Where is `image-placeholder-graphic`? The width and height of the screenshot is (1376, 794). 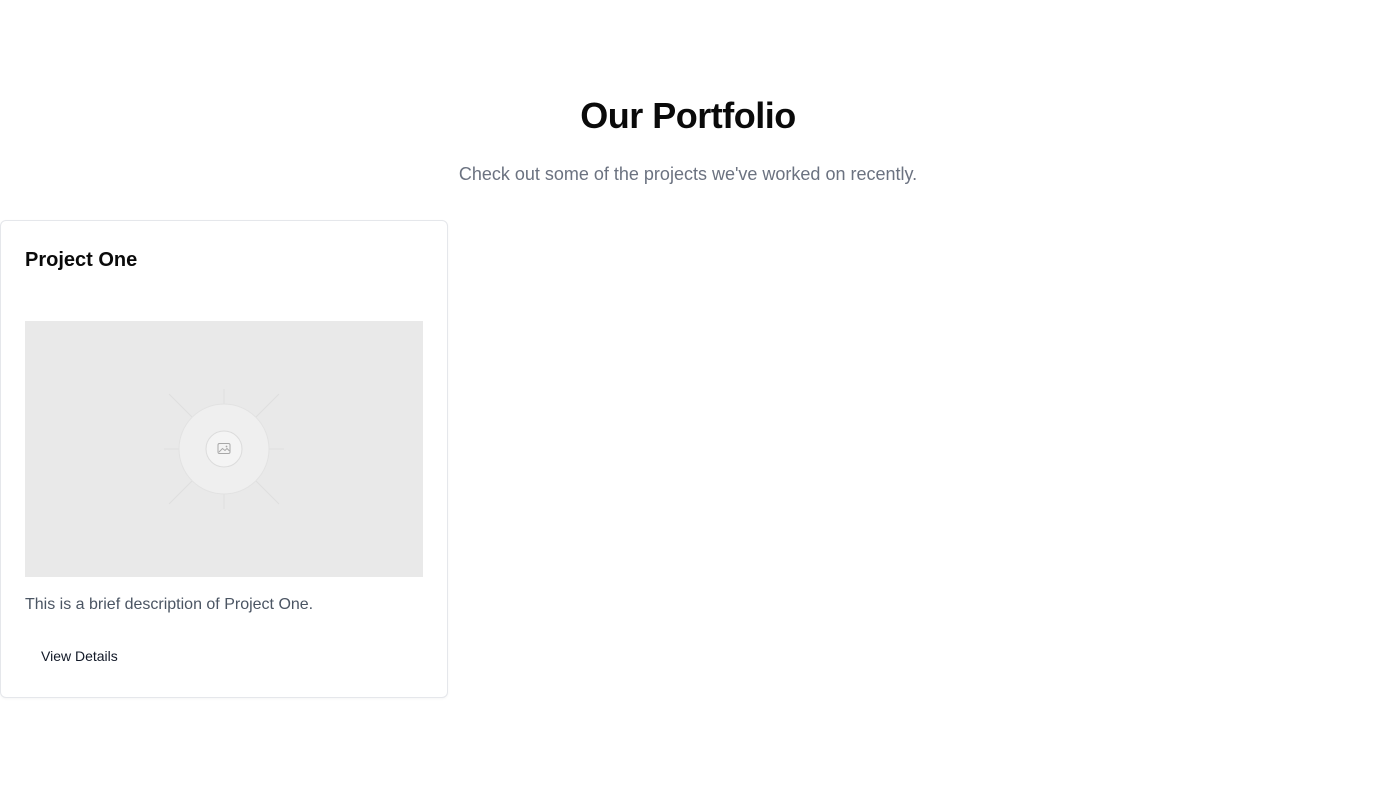 image-placeholder-graphic is located at coordinates (224, 449).